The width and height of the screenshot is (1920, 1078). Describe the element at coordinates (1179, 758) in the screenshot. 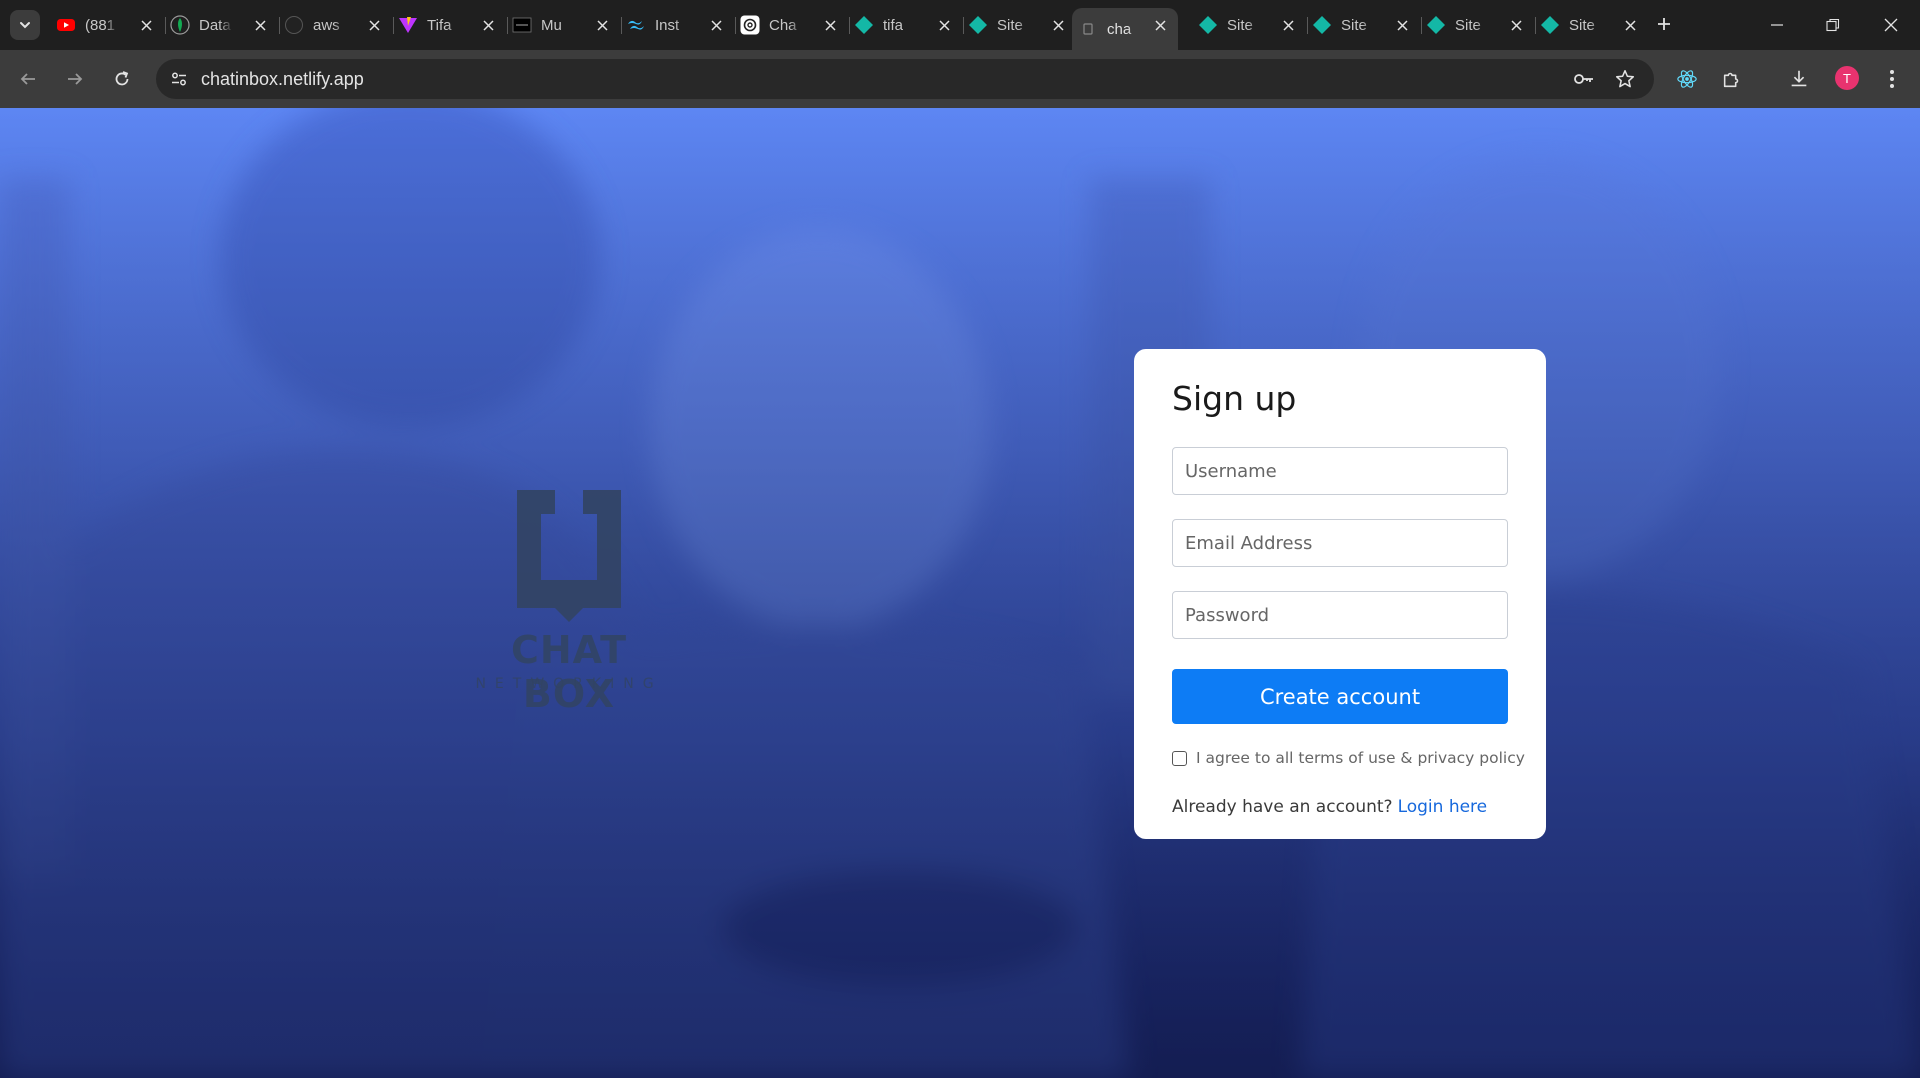

I see `terms-checkbox` at that location.